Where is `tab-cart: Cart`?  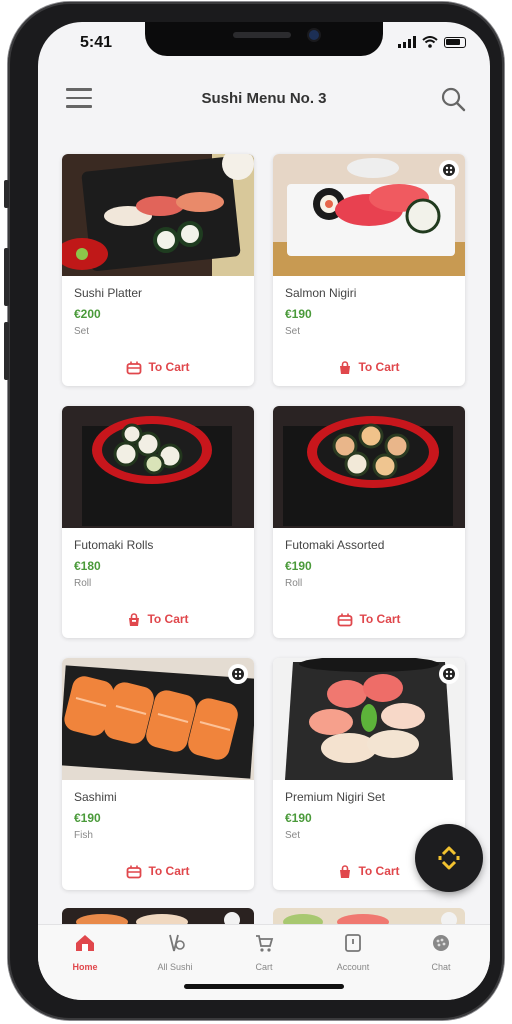
tab-cart: Cart is located at coordinates (264, 952).